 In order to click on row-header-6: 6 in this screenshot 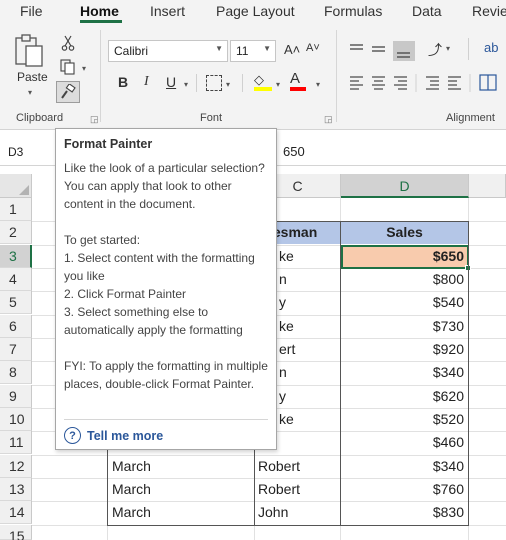, I will do `click(16, 326)`.